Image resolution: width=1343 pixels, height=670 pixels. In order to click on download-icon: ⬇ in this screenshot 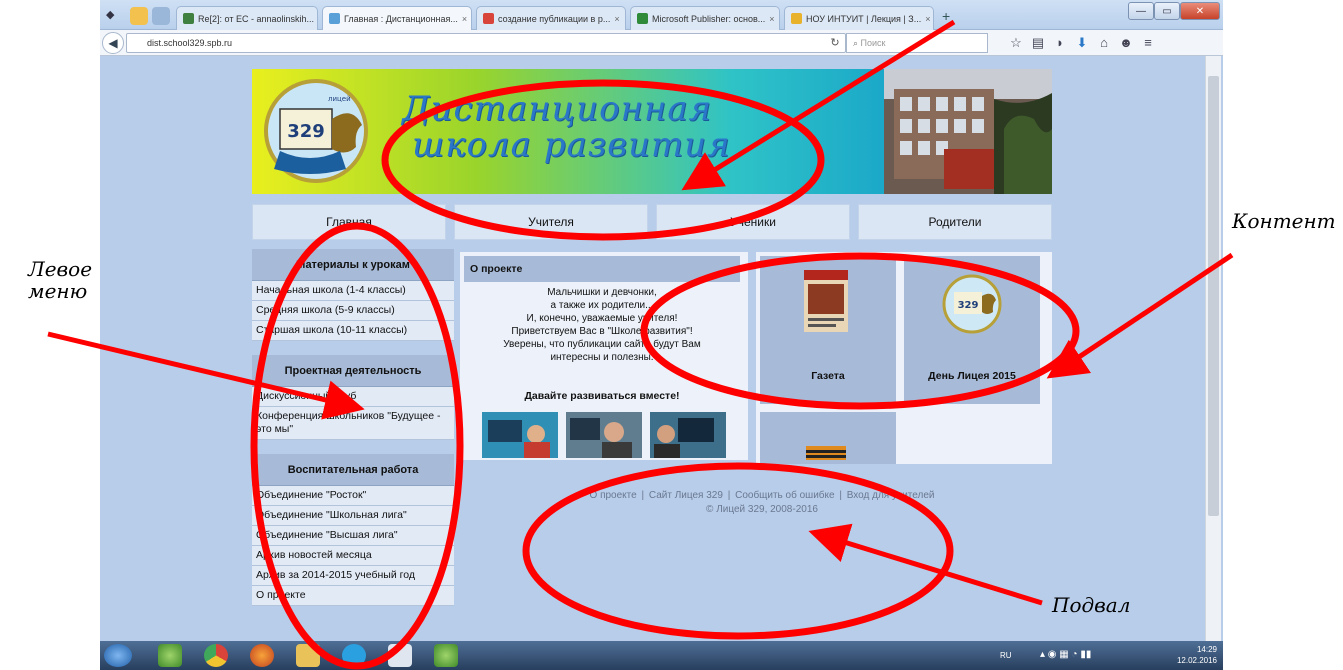, I will do `click(1082, 43)`.